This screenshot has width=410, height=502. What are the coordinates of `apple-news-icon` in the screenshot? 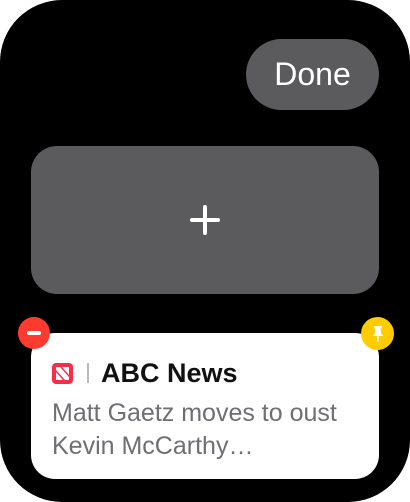 It's located at (62, 373).